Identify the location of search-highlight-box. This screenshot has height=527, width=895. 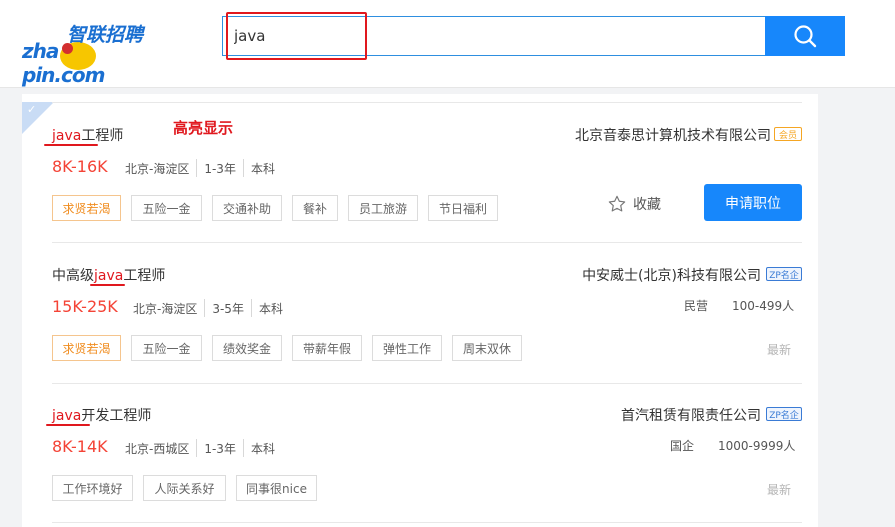
(296, 36).